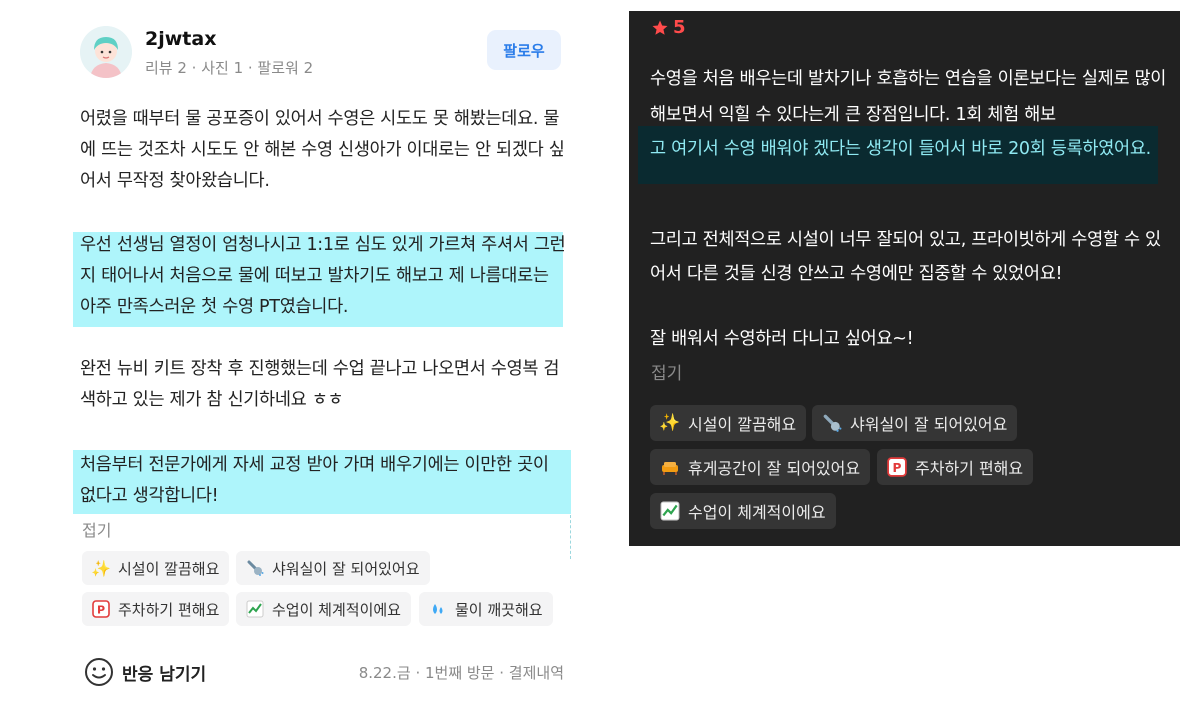  I want to click on leave-reaction-button: 반응 남기기, so click(145, 672).